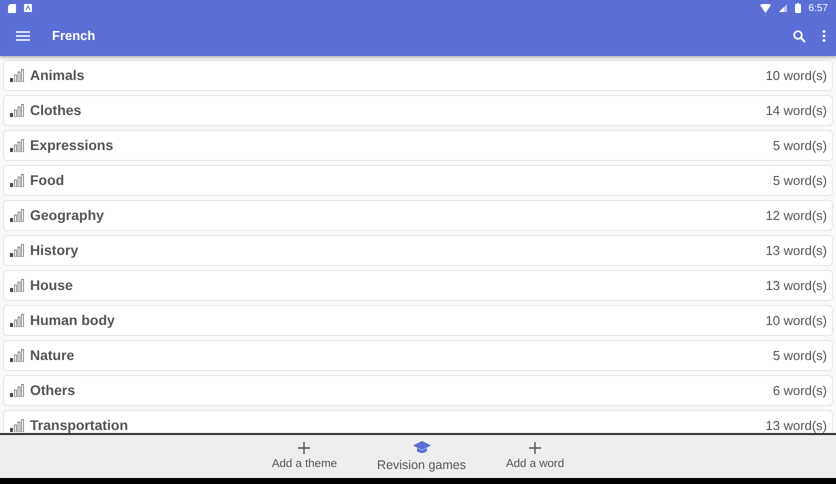 This screenshot has width=836, height=484. I want to click on theme-name: Geography, so click(67, 215).